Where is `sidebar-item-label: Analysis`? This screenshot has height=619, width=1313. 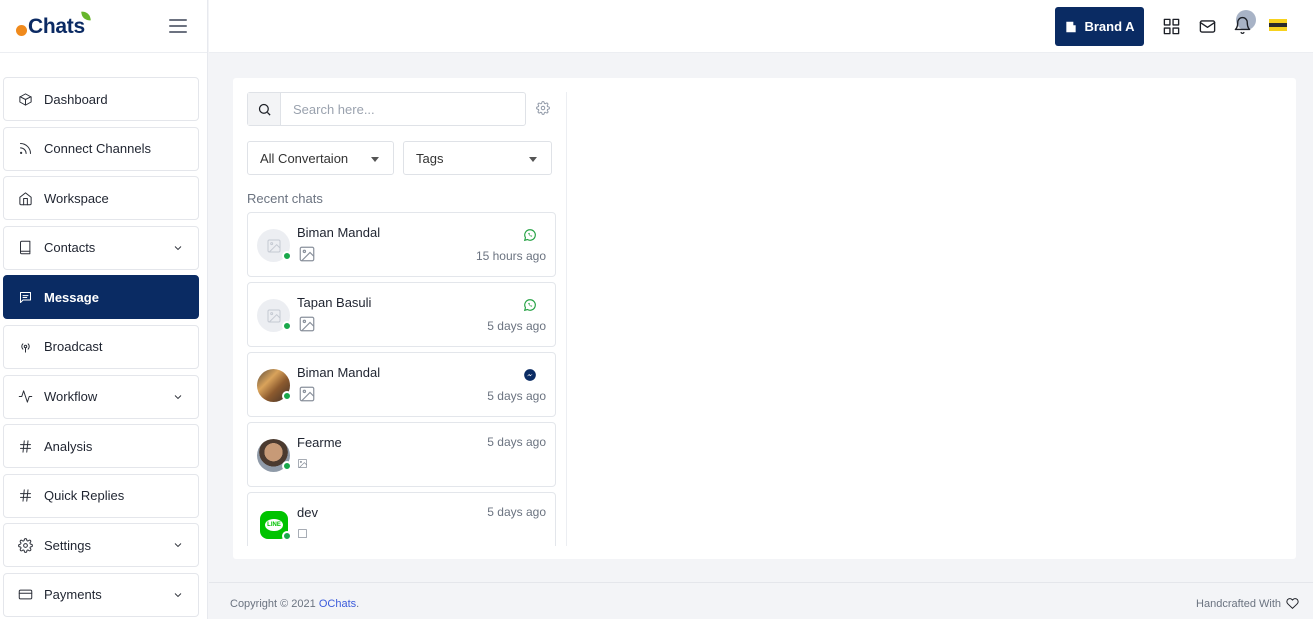
sidebar-item-label: Analysis is located at coordinates (68, 446).